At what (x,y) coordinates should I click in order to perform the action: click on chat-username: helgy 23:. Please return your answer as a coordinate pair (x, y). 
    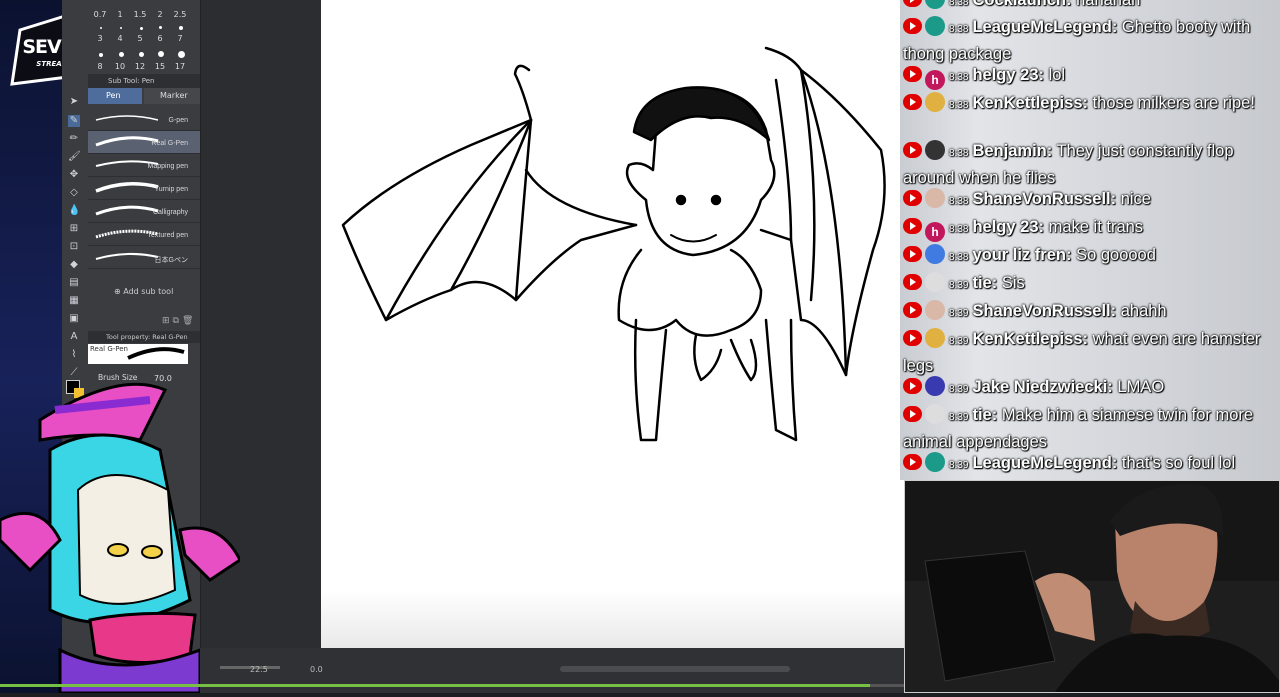
    Looking at the image, I should click on (1008, 227).